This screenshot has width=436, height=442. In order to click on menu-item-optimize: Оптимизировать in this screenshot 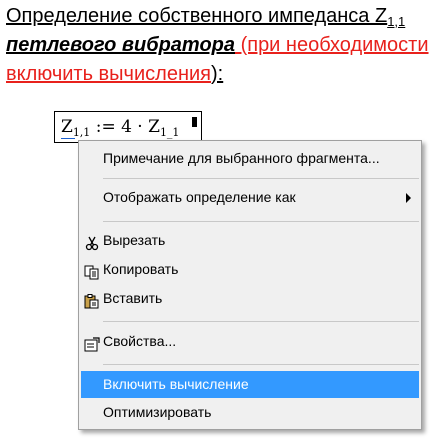, I will do `click(250, 412)`.